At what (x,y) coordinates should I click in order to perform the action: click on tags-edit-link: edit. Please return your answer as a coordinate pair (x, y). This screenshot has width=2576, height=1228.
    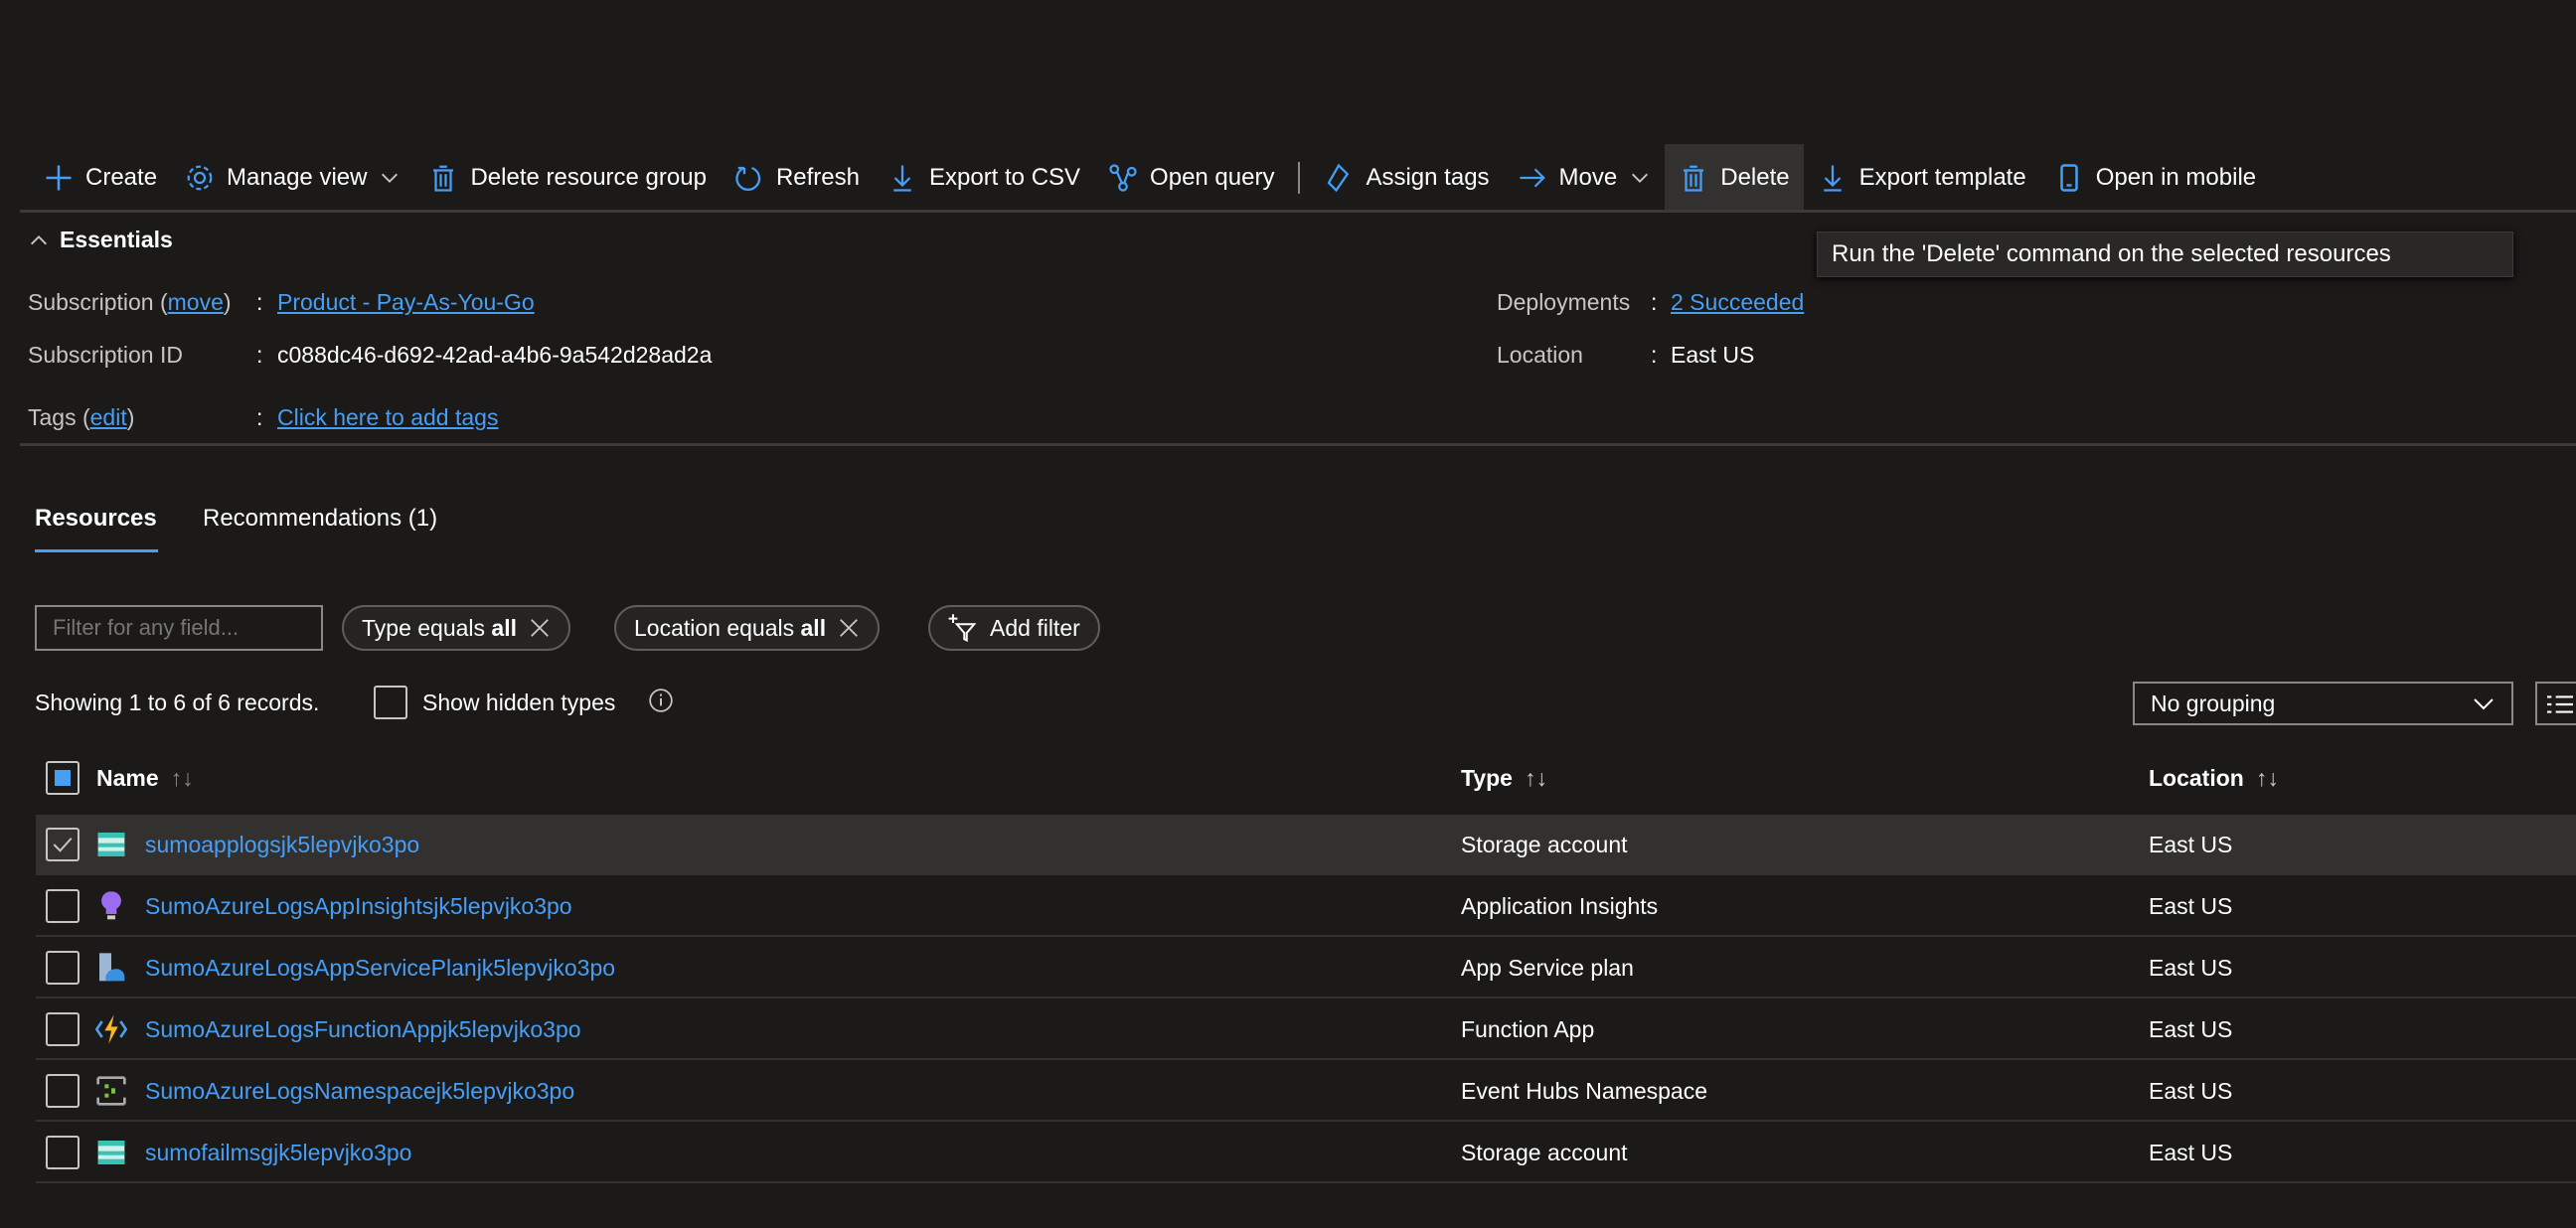
    Looking at the image, I should click on (108, 417).